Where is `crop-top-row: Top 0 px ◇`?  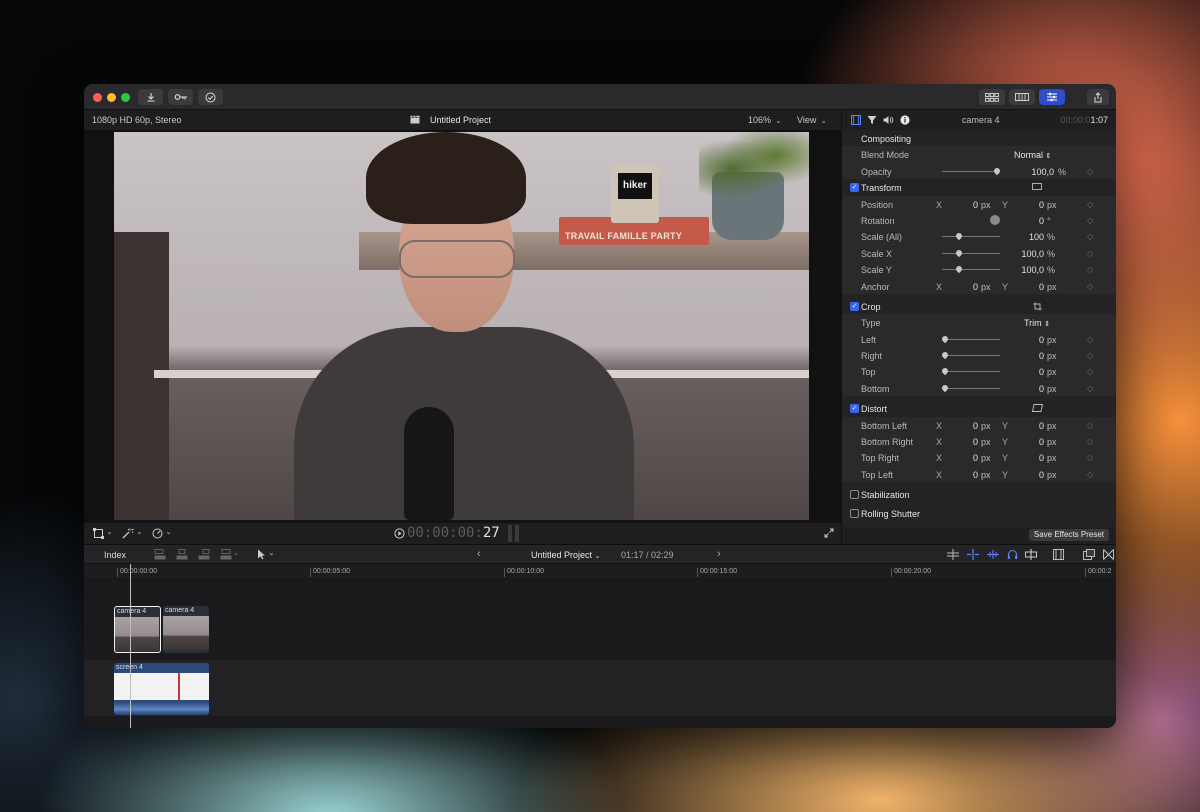
crop-top-row: Top 0 px ◇ is located at coordinates (979, 371).